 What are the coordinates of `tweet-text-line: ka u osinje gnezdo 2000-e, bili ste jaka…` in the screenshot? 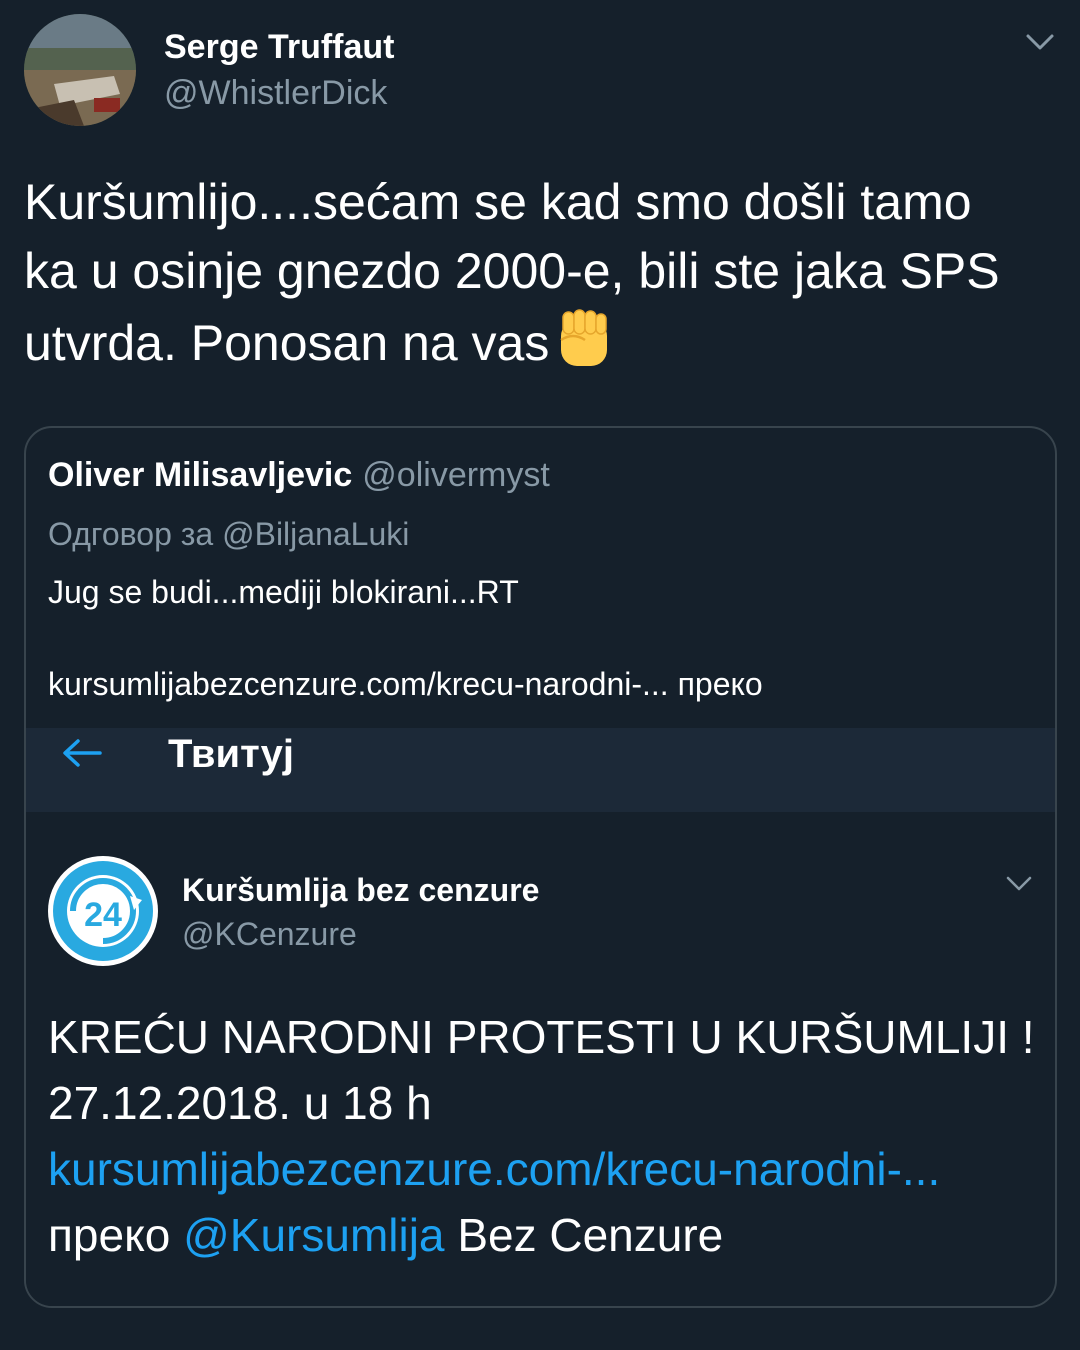 It's located at (512, 271).